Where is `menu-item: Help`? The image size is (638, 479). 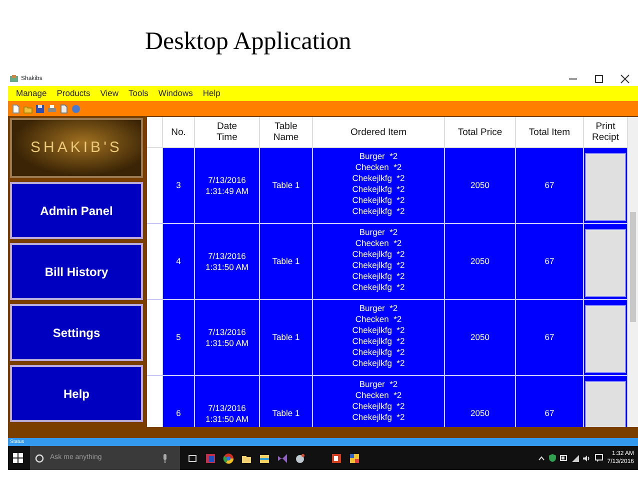 menu-item: Help is located at coordinates (211, 93).